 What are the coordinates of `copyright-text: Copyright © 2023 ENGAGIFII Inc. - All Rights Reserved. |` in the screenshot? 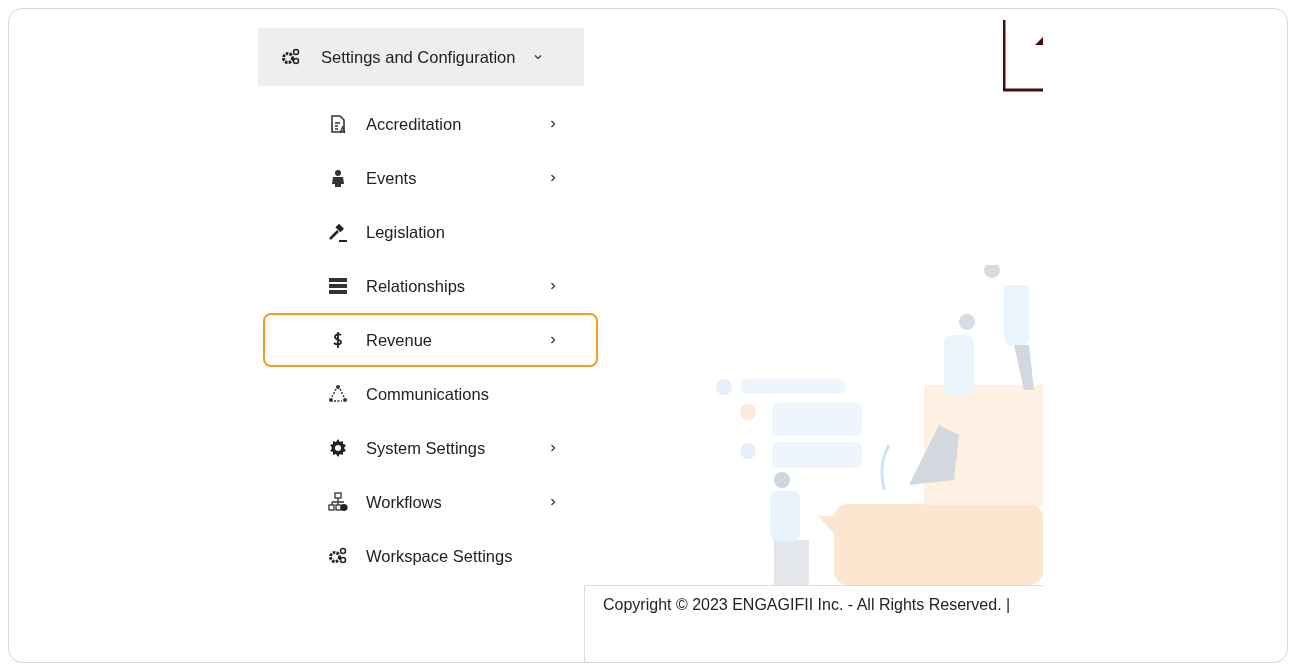 It's located at (807, 604).